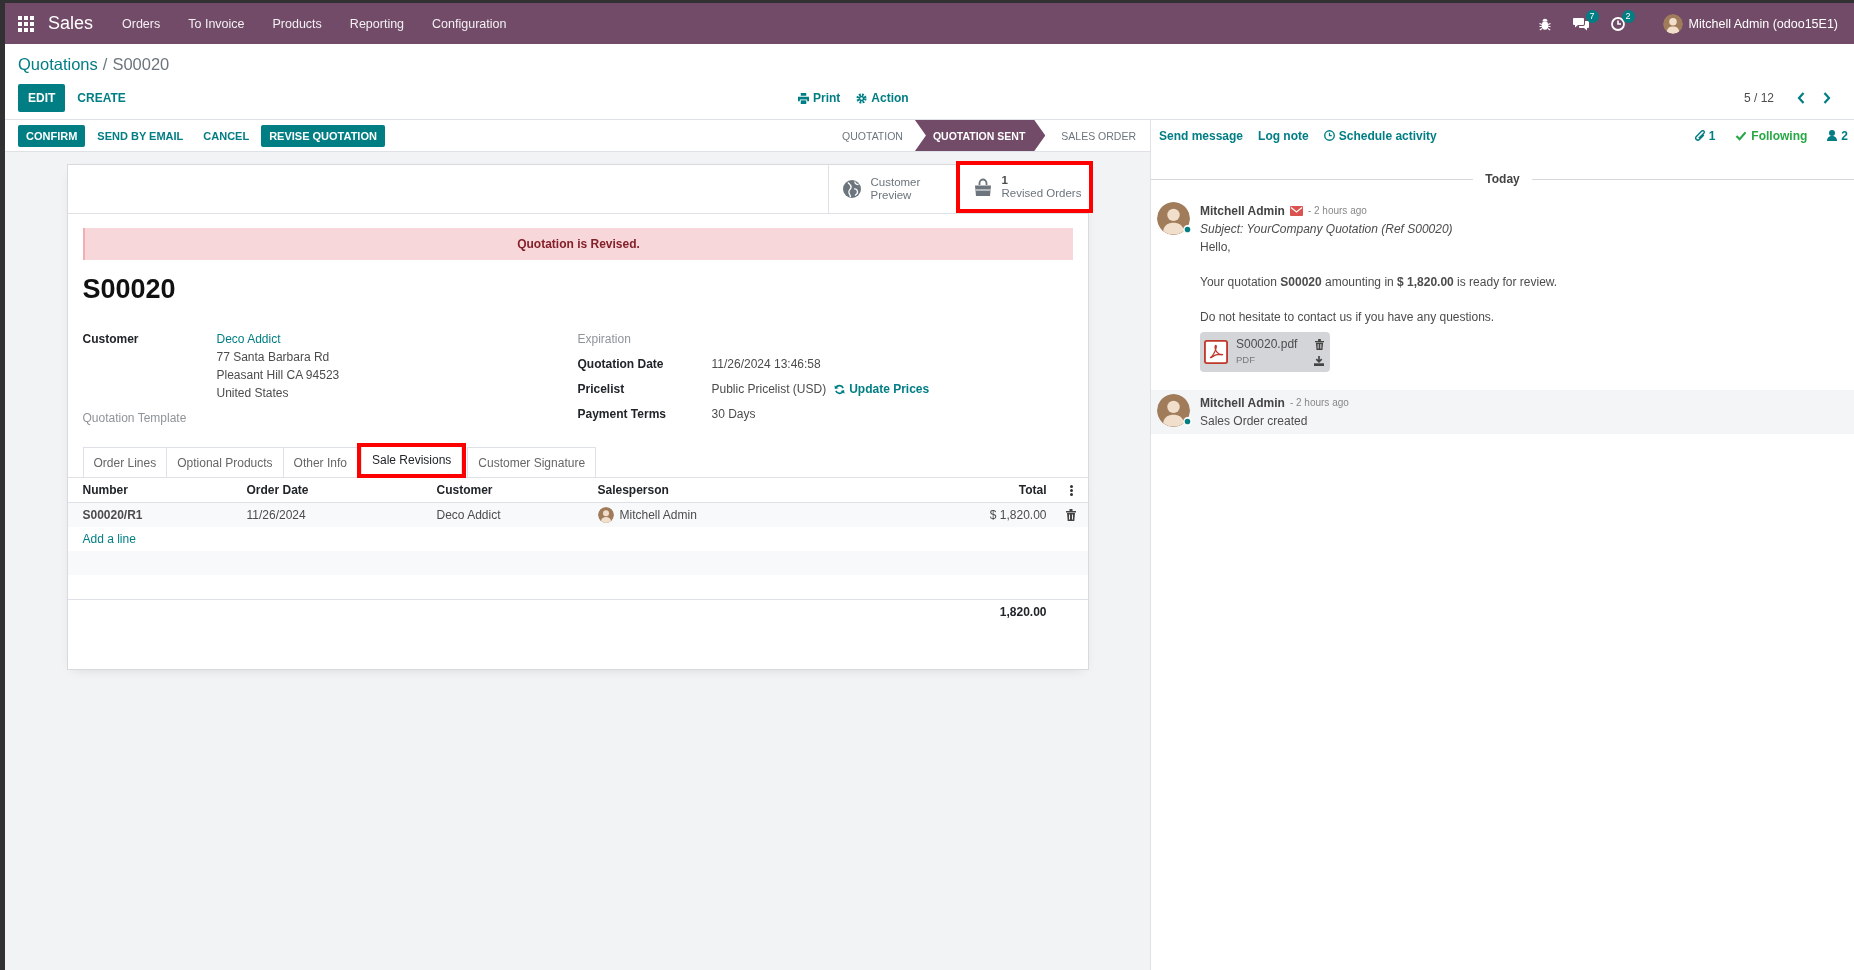 The image size is (1854, 970). What do you see at coordinates (1832, 135) in the screenshot?
I see `person-icon` at bounding box center [1832, 135].